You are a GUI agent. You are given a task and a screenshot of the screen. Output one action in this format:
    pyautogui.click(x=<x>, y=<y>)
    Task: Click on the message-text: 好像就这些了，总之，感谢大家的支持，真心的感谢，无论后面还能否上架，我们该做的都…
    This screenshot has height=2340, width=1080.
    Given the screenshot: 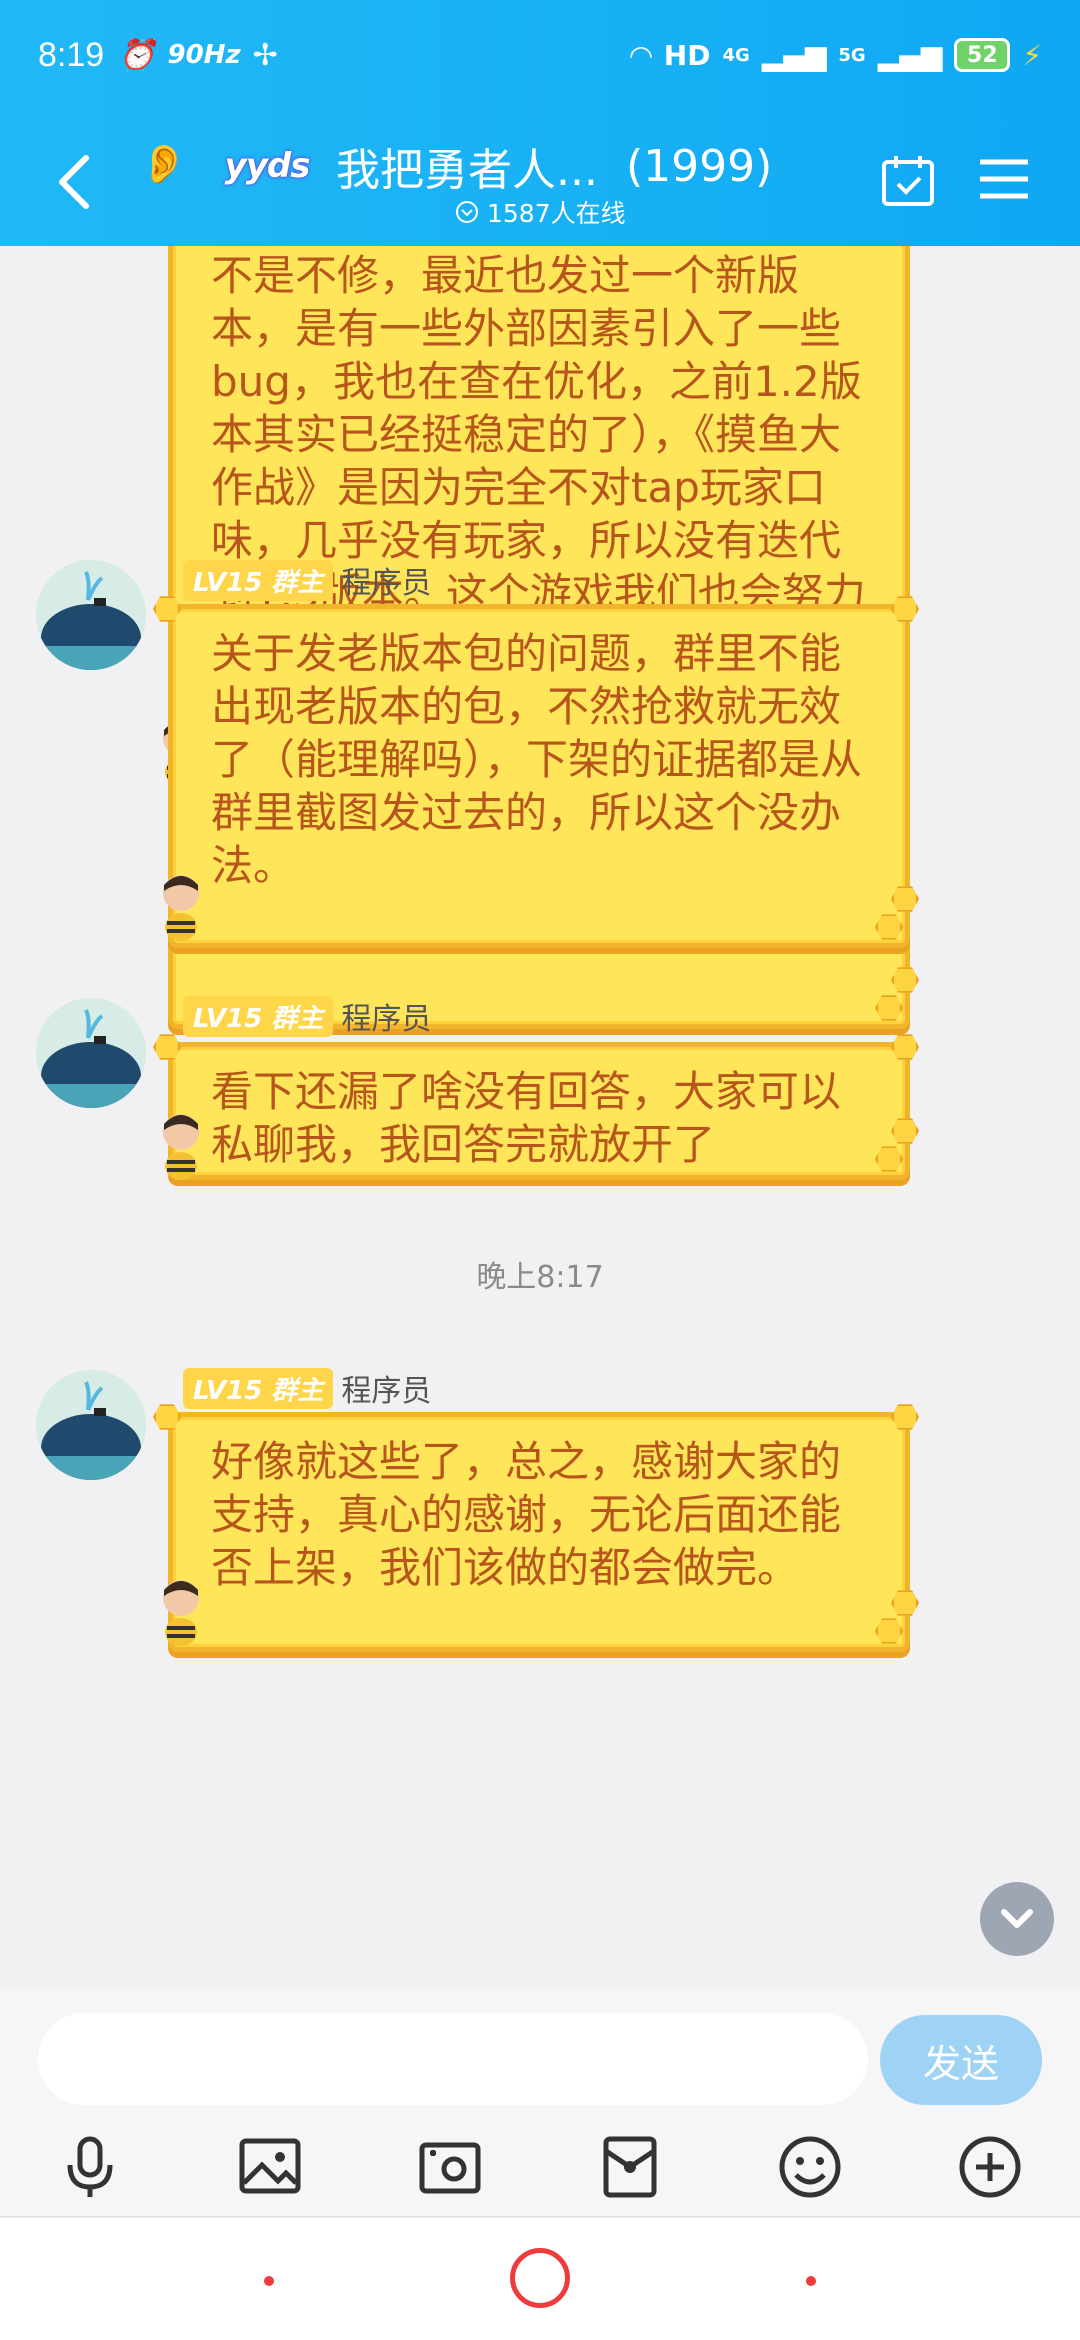 What is the action you would take?
    pyautogui.click(x=526, y=1514)
    